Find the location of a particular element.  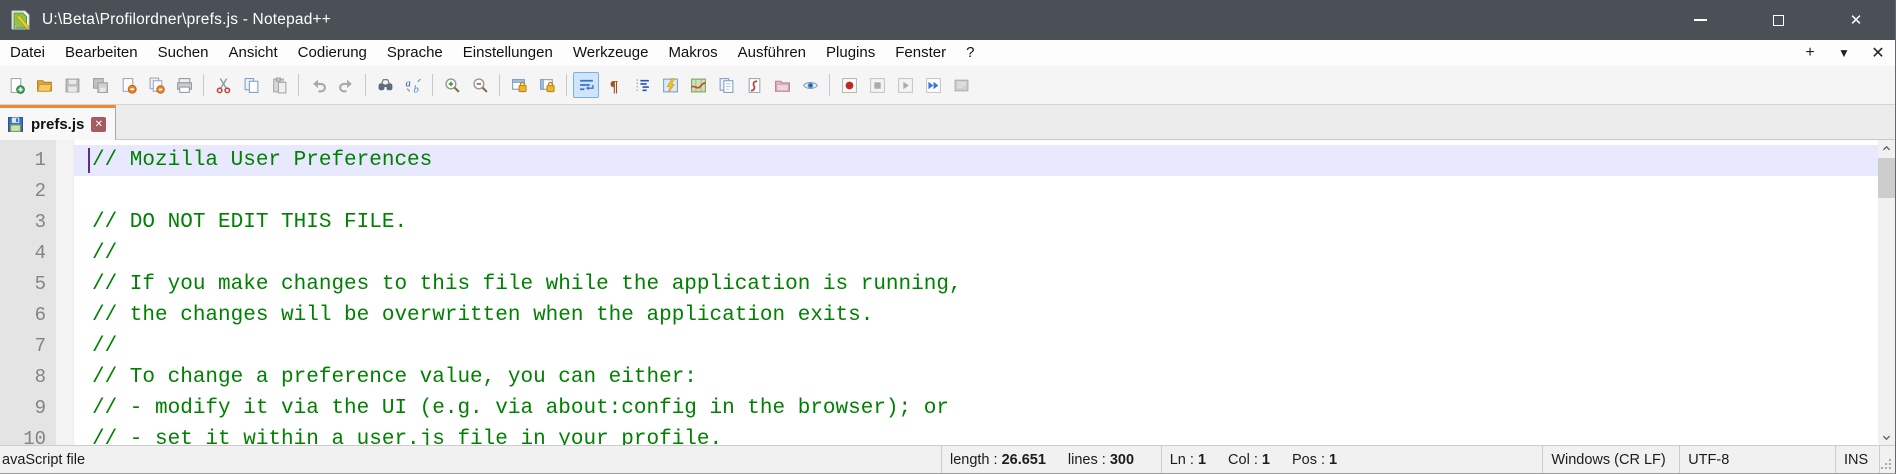

scroll-up-icon is located at coordinates (1886, 148).